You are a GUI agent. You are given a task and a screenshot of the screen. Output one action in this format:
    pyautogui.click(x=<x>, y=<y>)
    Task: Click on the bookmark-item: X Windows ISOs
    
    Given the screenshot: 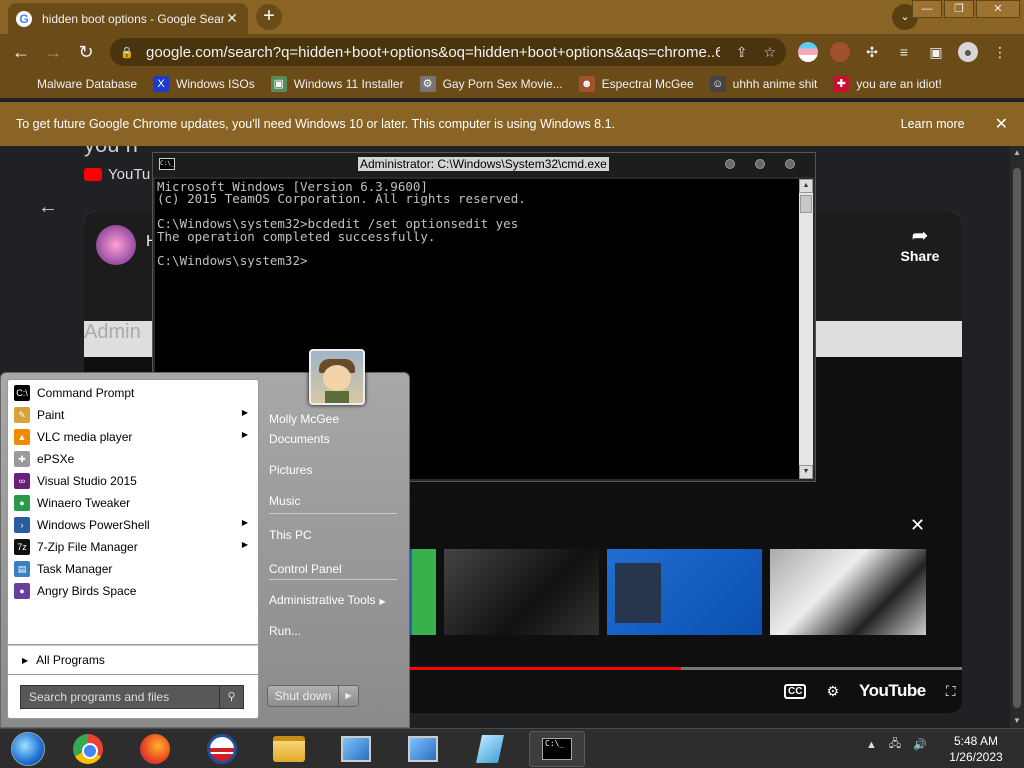 What is the action you would take?
    pyautogui.click(x=204, y=84)
    